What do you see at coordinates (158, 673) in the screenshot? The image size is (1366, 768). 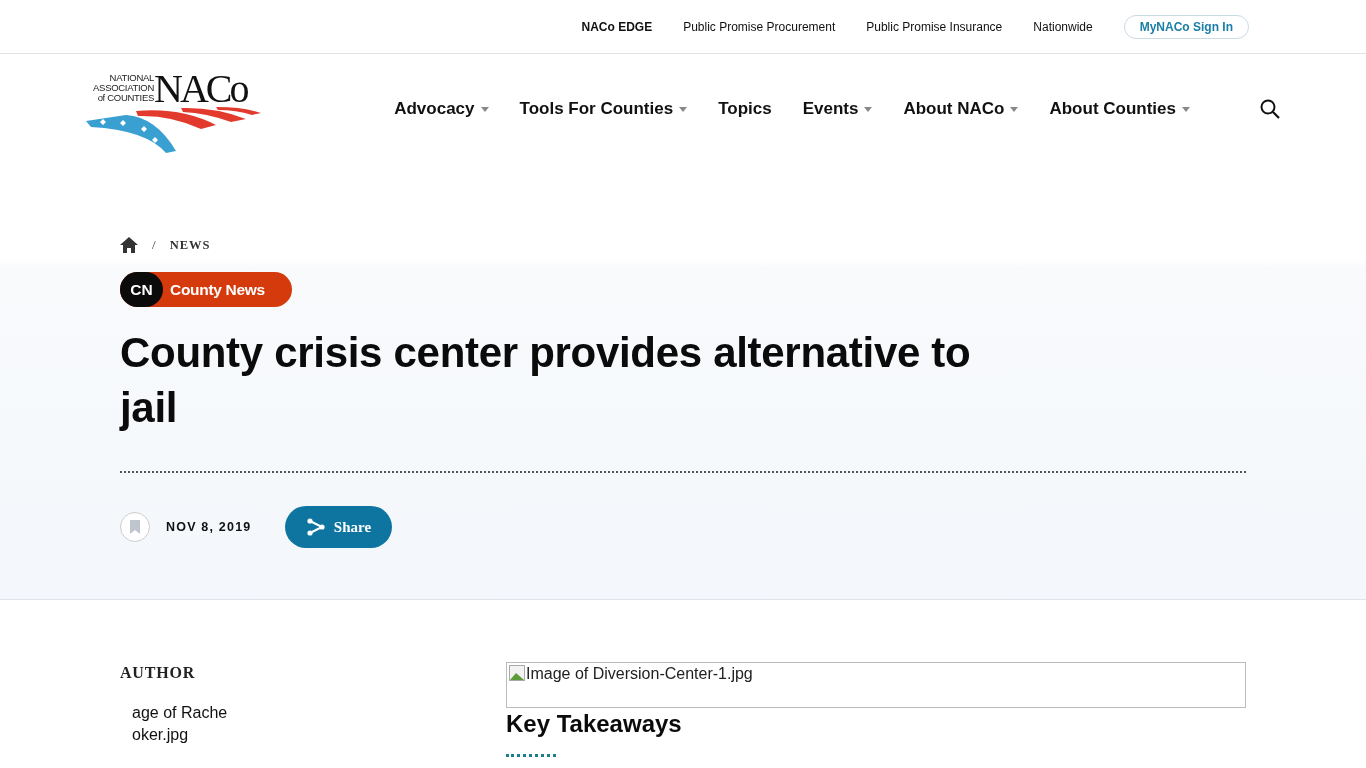 I see `author-heading: AUTHOR` at bounding box center [158, 673].